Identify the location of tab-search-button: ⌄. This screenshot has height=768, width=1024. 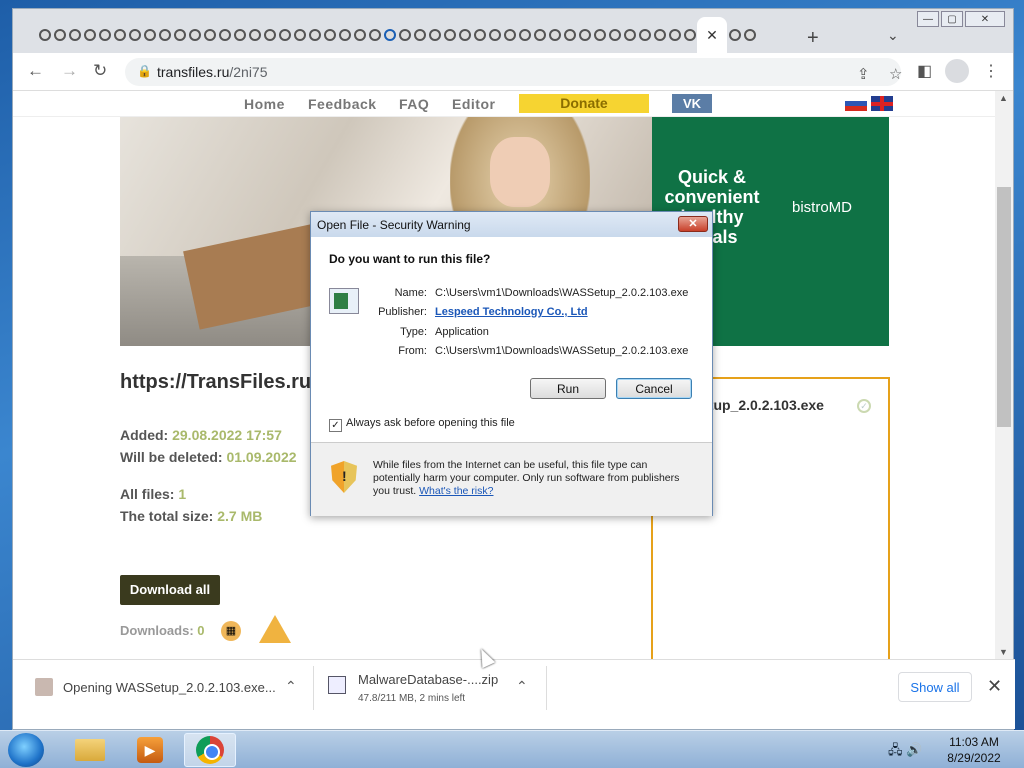
(893, 35).